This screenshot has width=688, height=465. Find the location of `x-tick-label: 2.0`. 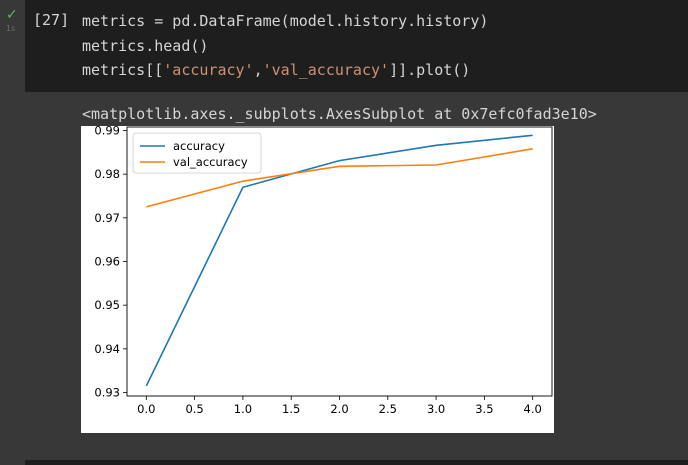

x-tick-label: 2.0 is located at coordinates (339, 409).